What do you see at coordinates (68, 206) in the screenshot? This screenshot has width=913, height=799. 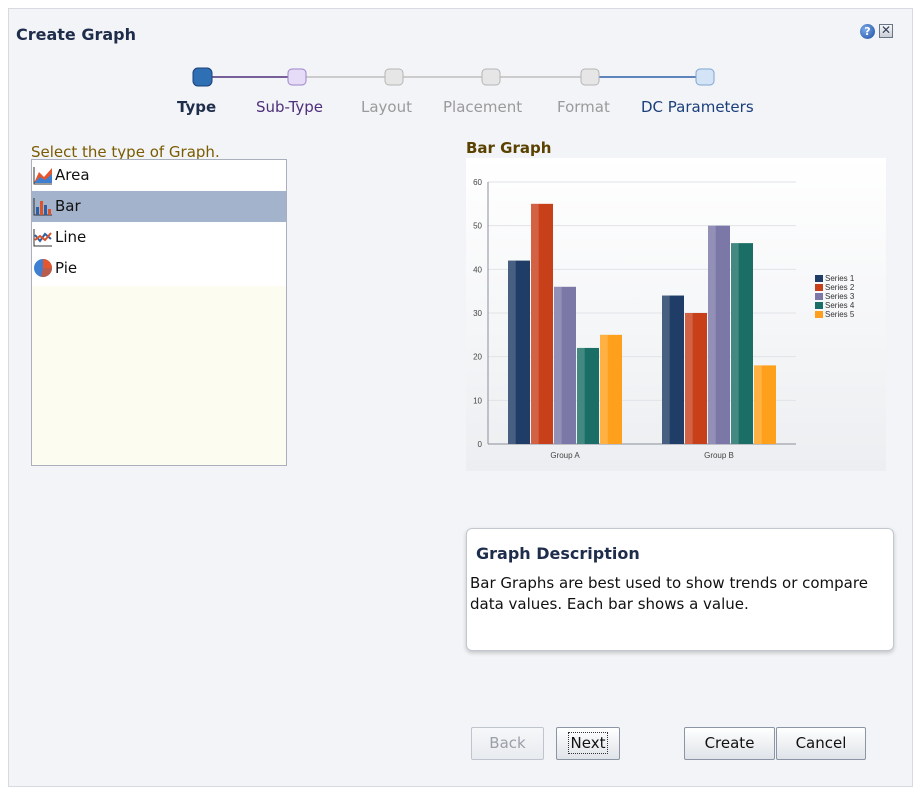 I see `type-item-label: Bar` at bounding box center [68, 206].